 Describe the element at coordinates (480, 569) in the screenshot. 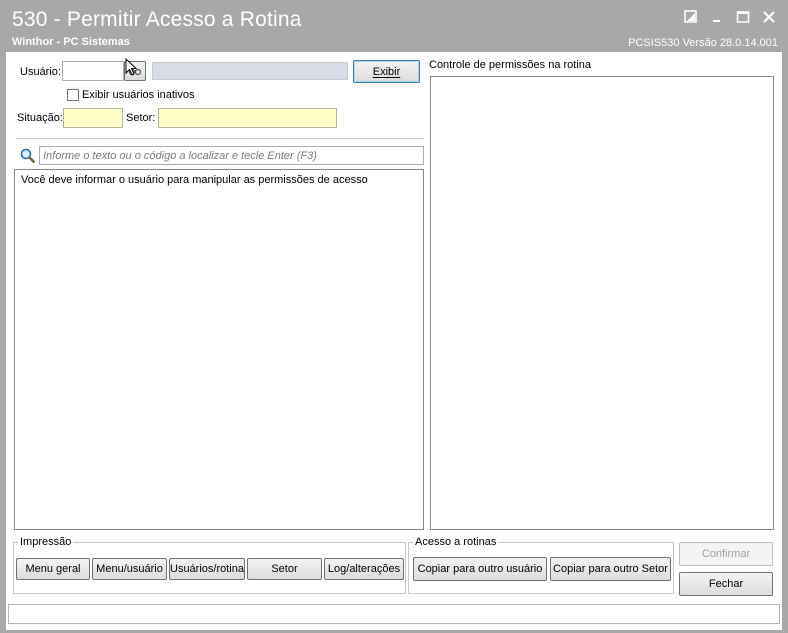

I see `copy-to-user-button: Copiar para outro usuário` at that location.